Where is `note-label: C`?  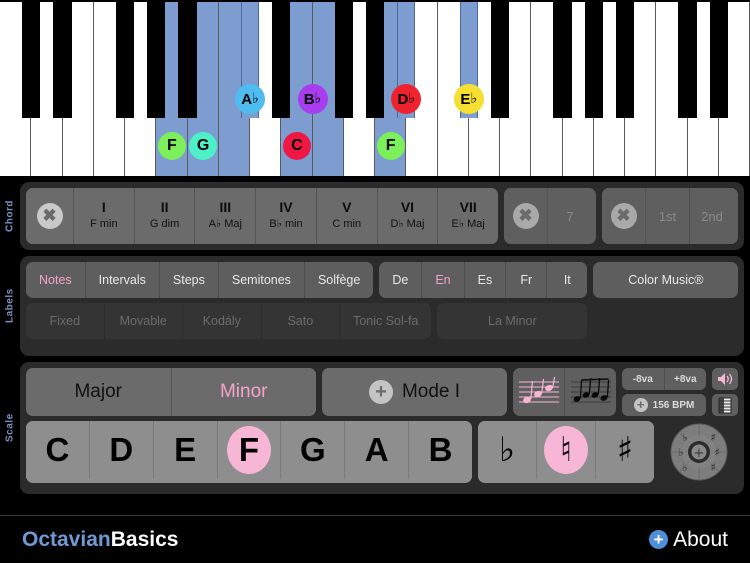 note-label: C is located at coordinates (57, 449).